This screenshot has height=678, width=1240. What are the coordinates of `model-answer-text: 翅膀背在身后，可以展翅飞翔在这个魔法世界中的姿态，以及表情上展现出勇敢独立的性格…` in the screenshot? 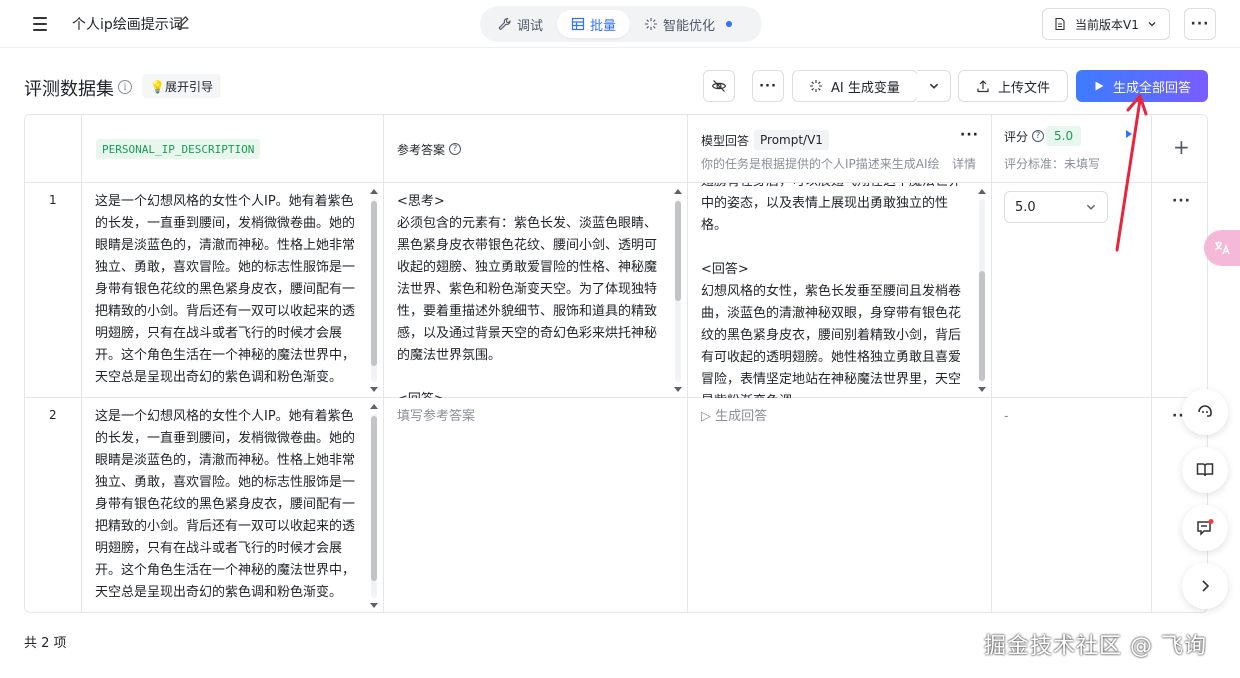 It's located at (832, 290).